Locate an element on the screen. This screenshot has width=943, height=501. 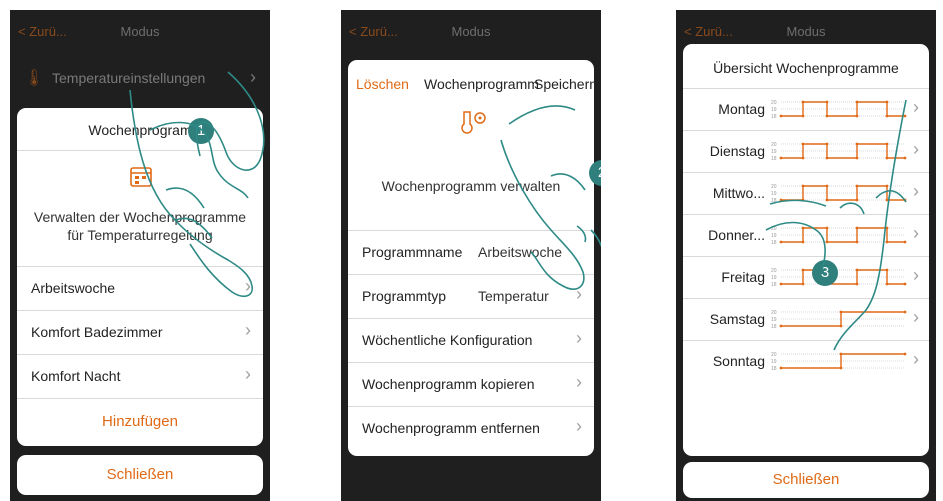
list-item-copy: Wochenprogramm kopieren › is located at coordinates (471, 384).